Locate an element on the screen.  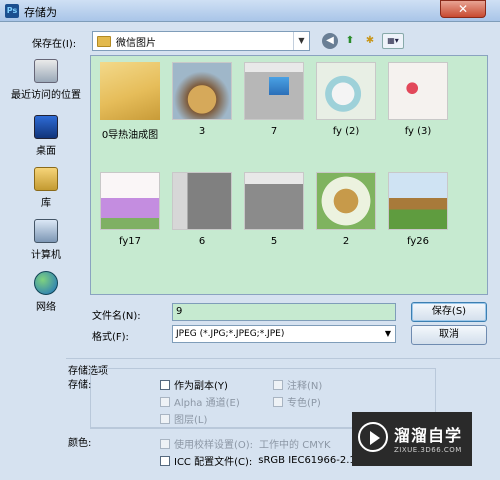
file-item: fy (2) is located at coordinates (346, 99).